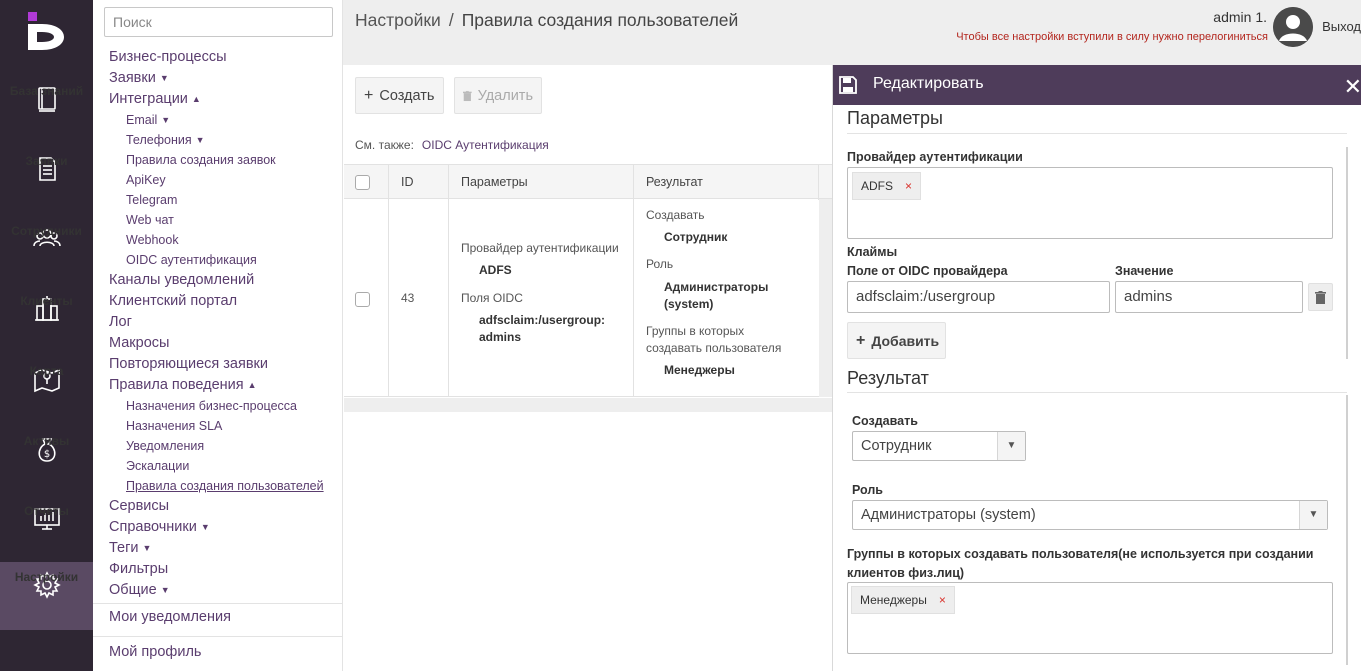  I want to click on create-button: + Создать, so click(399, 95).